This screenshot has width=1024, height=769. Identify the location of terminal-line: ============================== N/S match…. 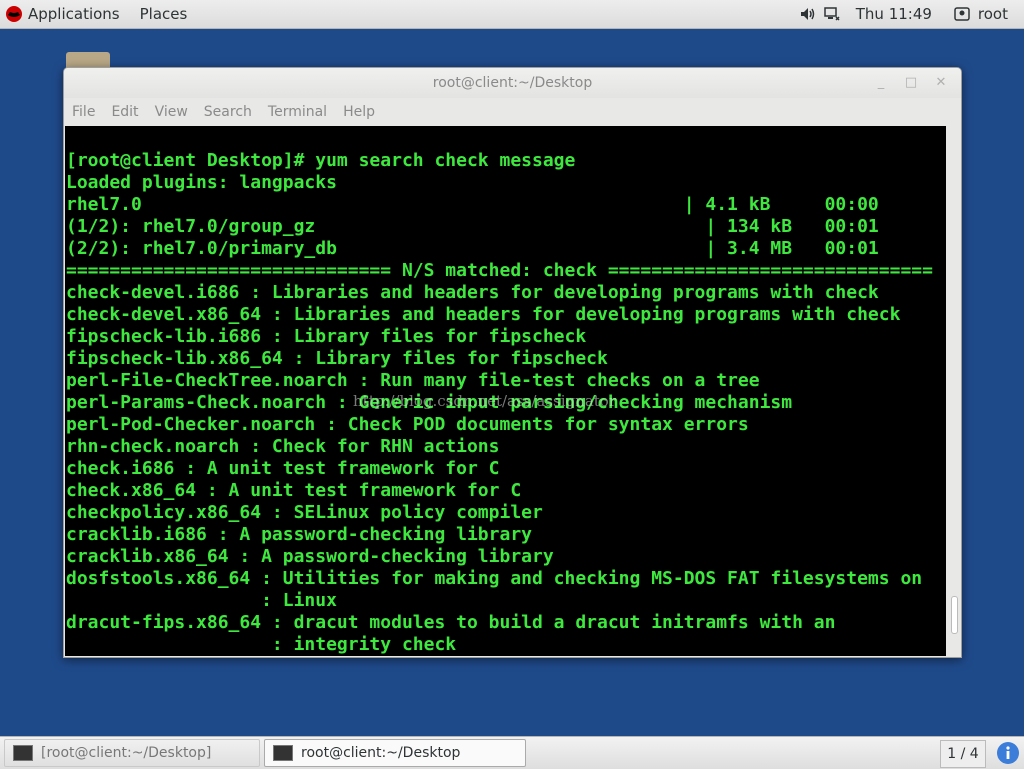
(499, 270).